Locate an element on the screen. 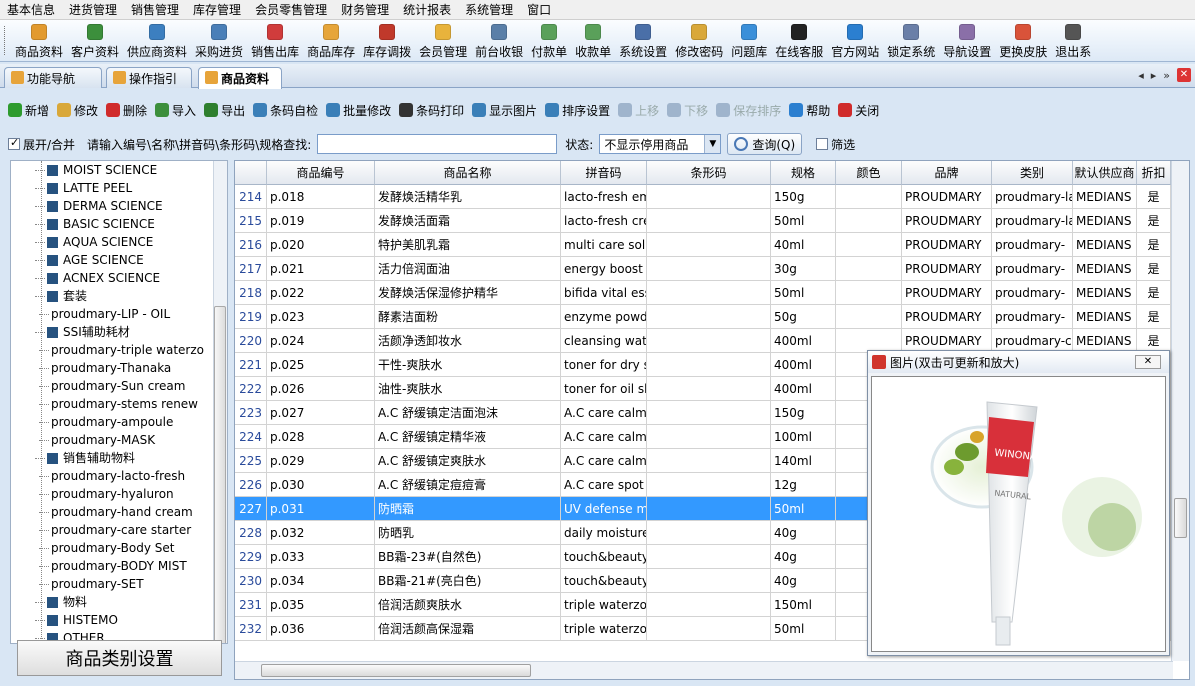  toolbar-button: 销售出库 is located at coordinates (275, 40).